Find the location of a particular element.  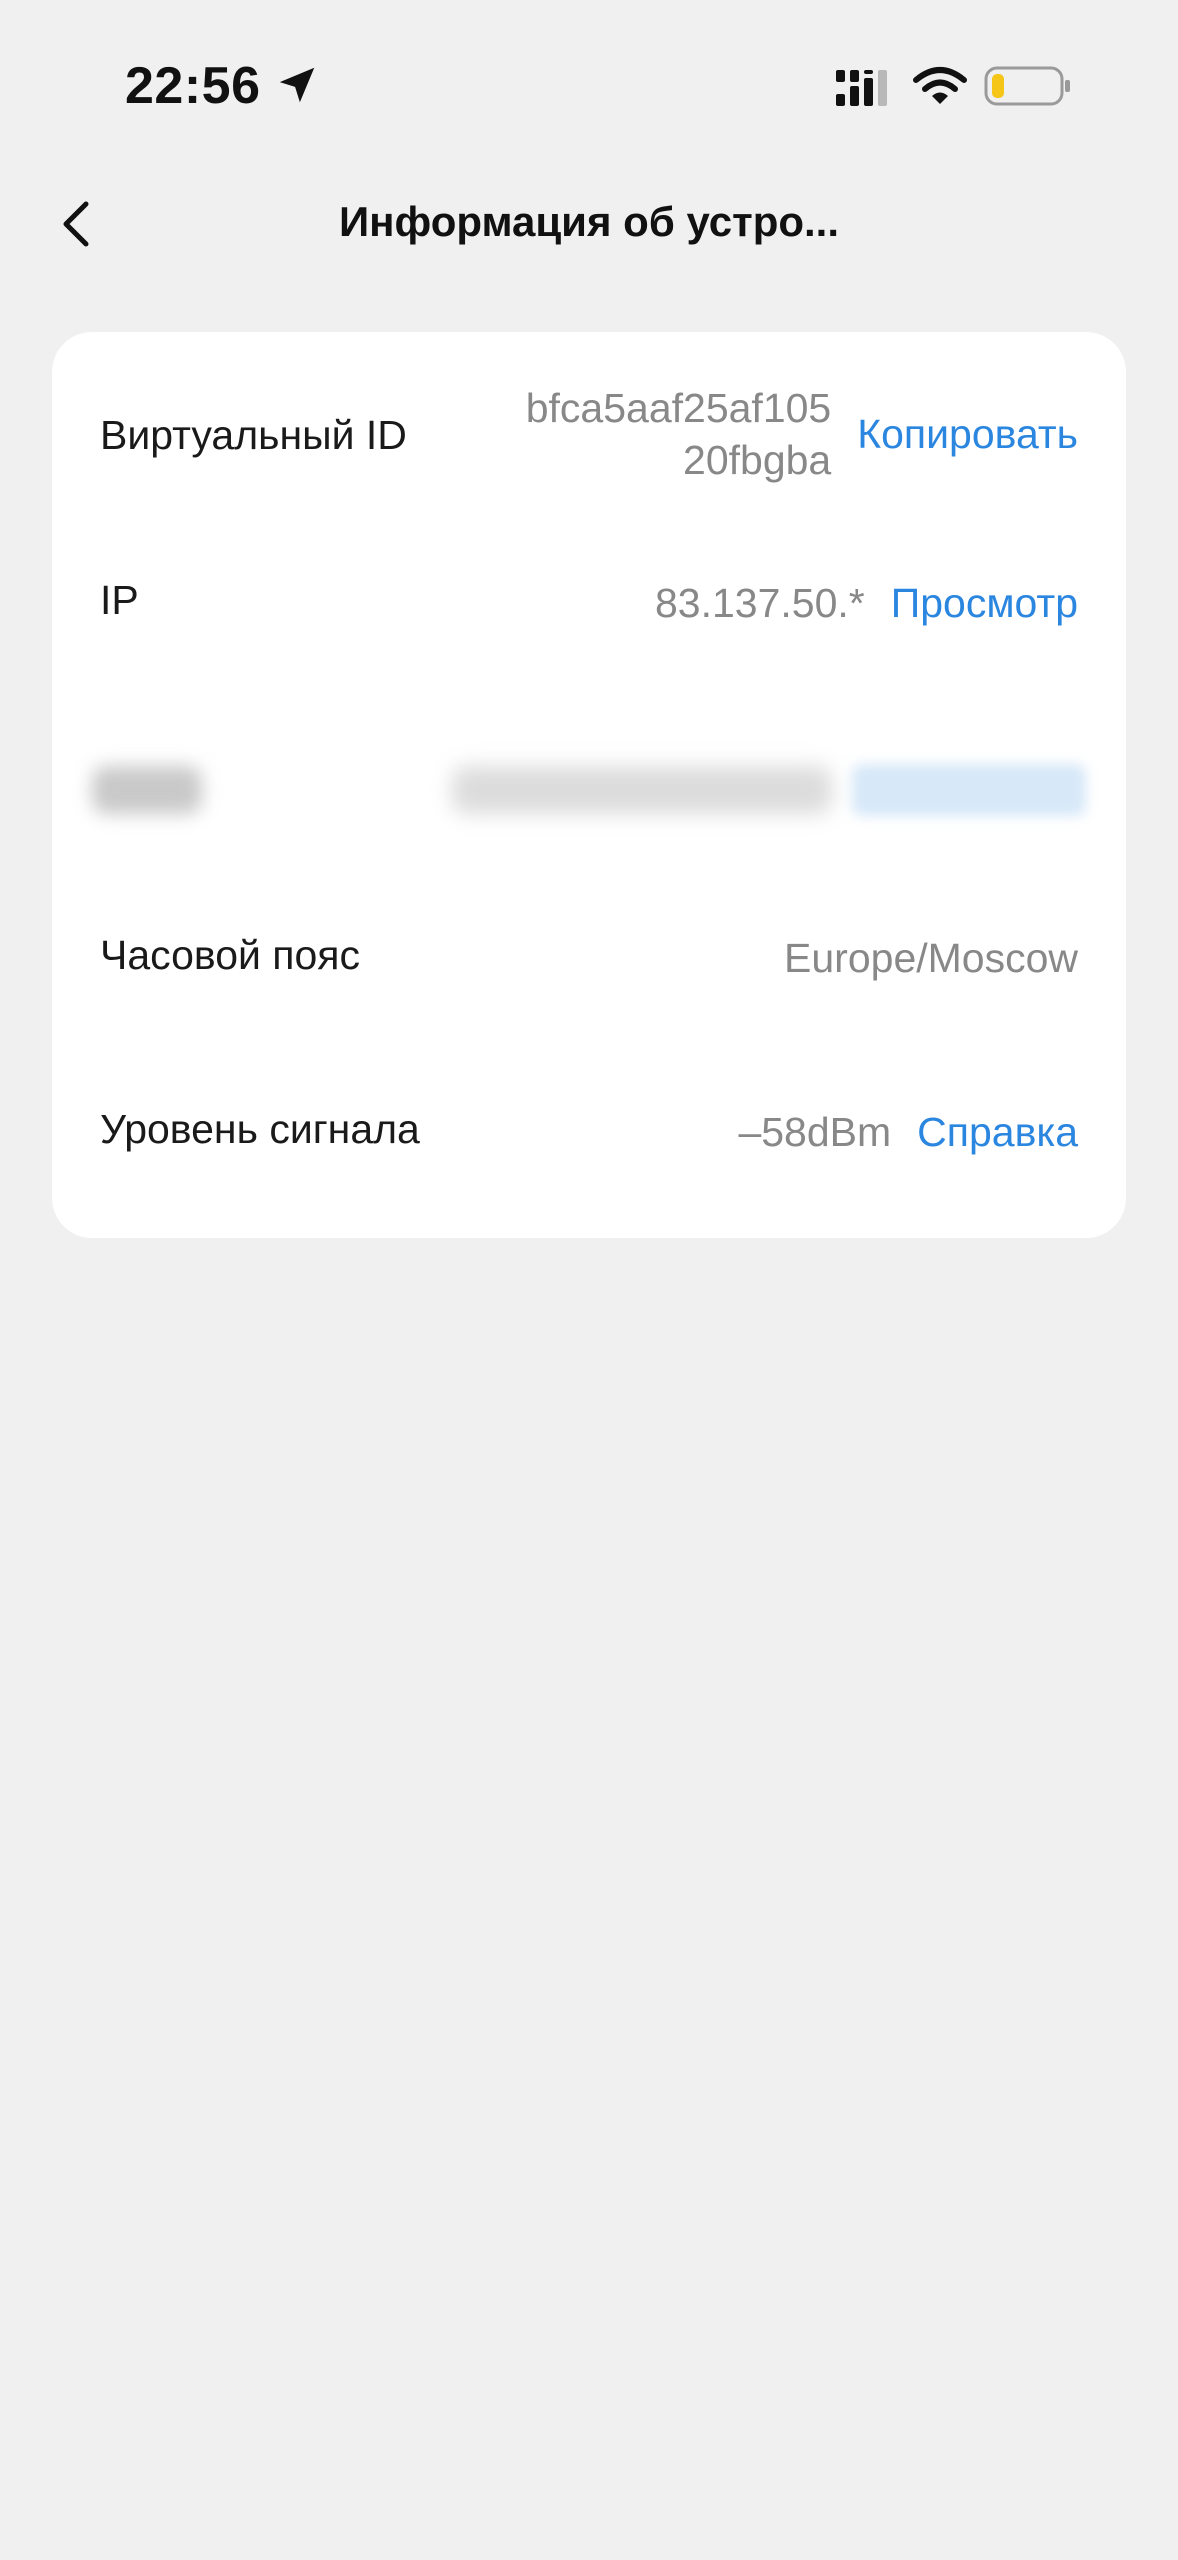

redacted-row is located at coordinates (589, 790).